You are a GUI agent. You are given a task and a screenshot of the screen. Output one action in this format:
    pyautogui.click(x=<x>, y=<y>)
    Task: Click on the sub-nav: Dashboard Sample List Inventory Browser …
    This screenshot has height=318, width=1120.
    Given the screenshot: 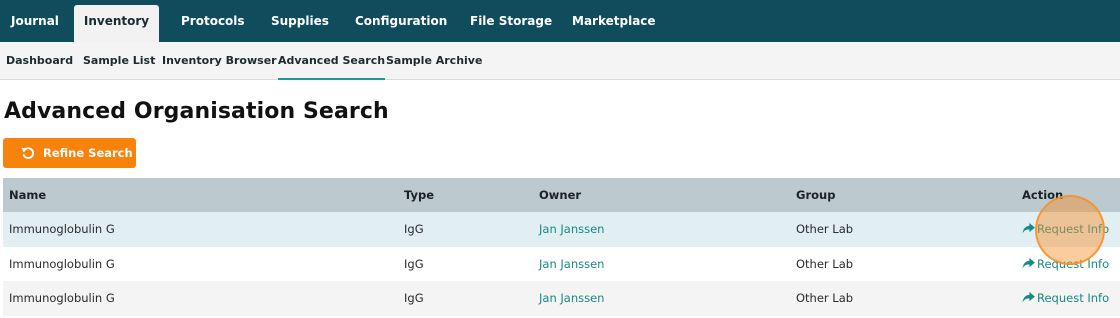 What is the action you would take?
    pyautogui.click(x=560, y=61)
    